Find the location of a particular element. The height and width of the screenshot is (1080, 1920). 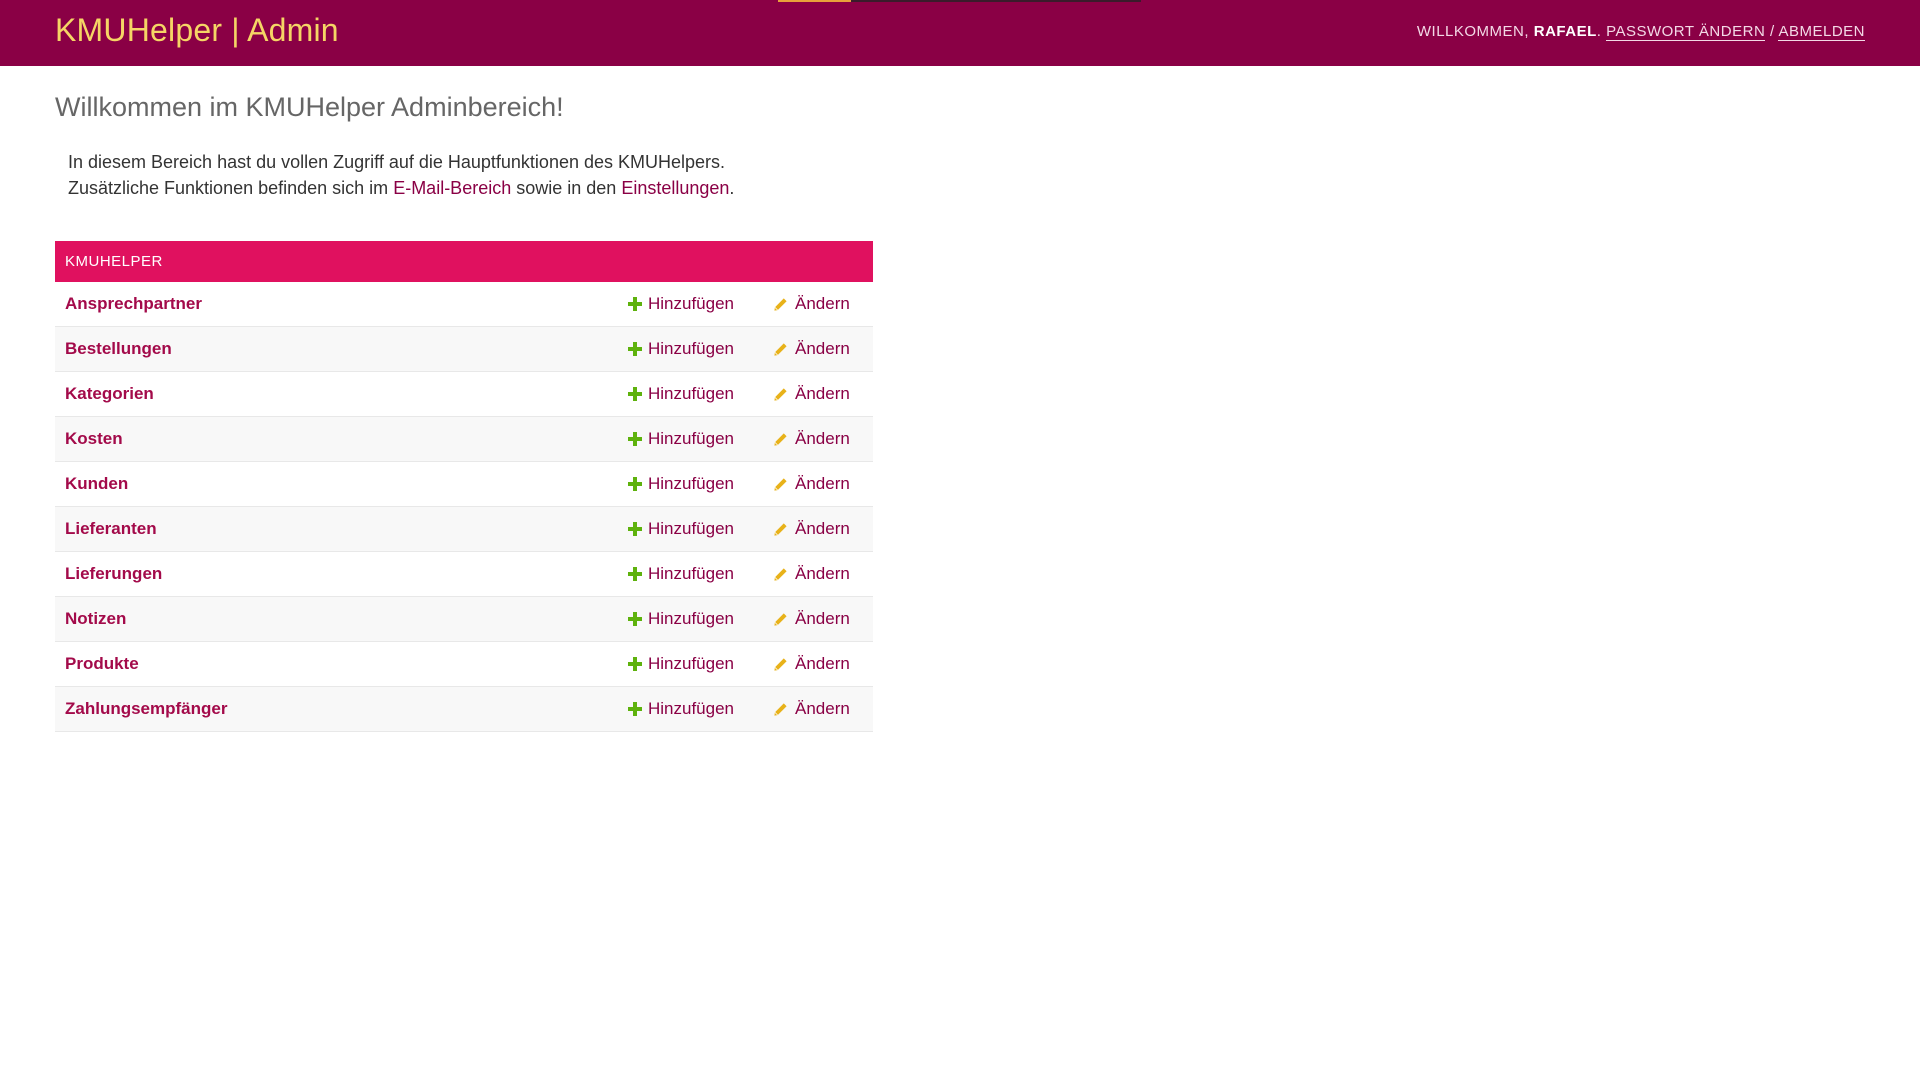

model-link: Kunden is located at coordinates (341, 484).